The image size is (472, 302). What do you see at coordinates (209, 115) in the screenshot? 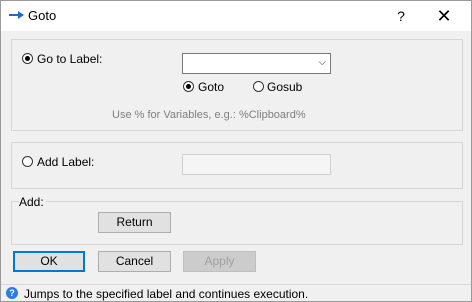
I see `variables-hint: Use % for Variables, e.g.: %Clipboard%` at bounding box center [209, 115].